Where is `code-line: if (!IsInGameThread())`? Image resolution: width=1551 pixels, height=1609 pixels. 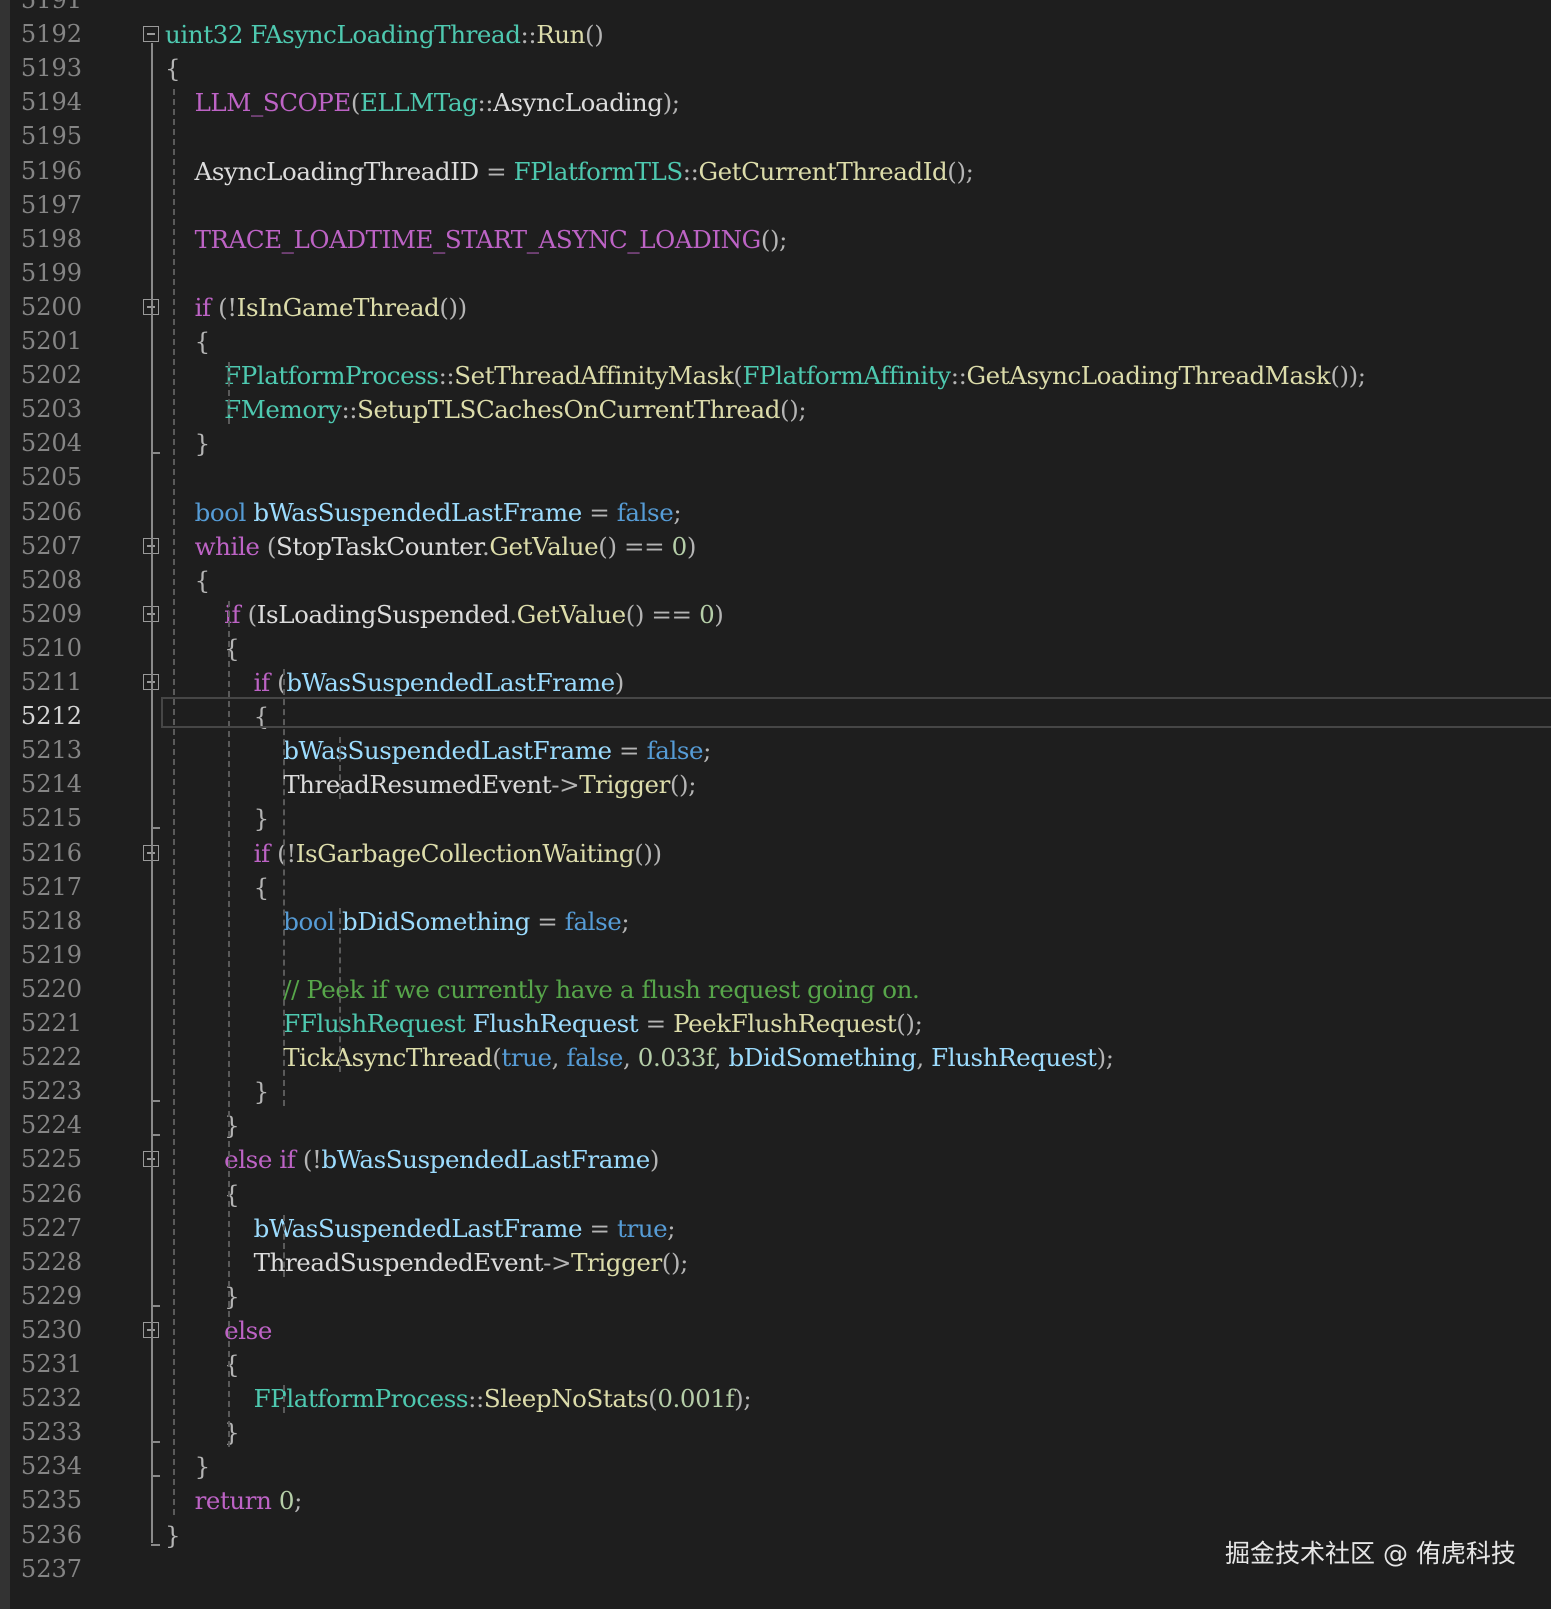
code-line: if (!IsInGameThread()) is located at coordinates (316, 307).